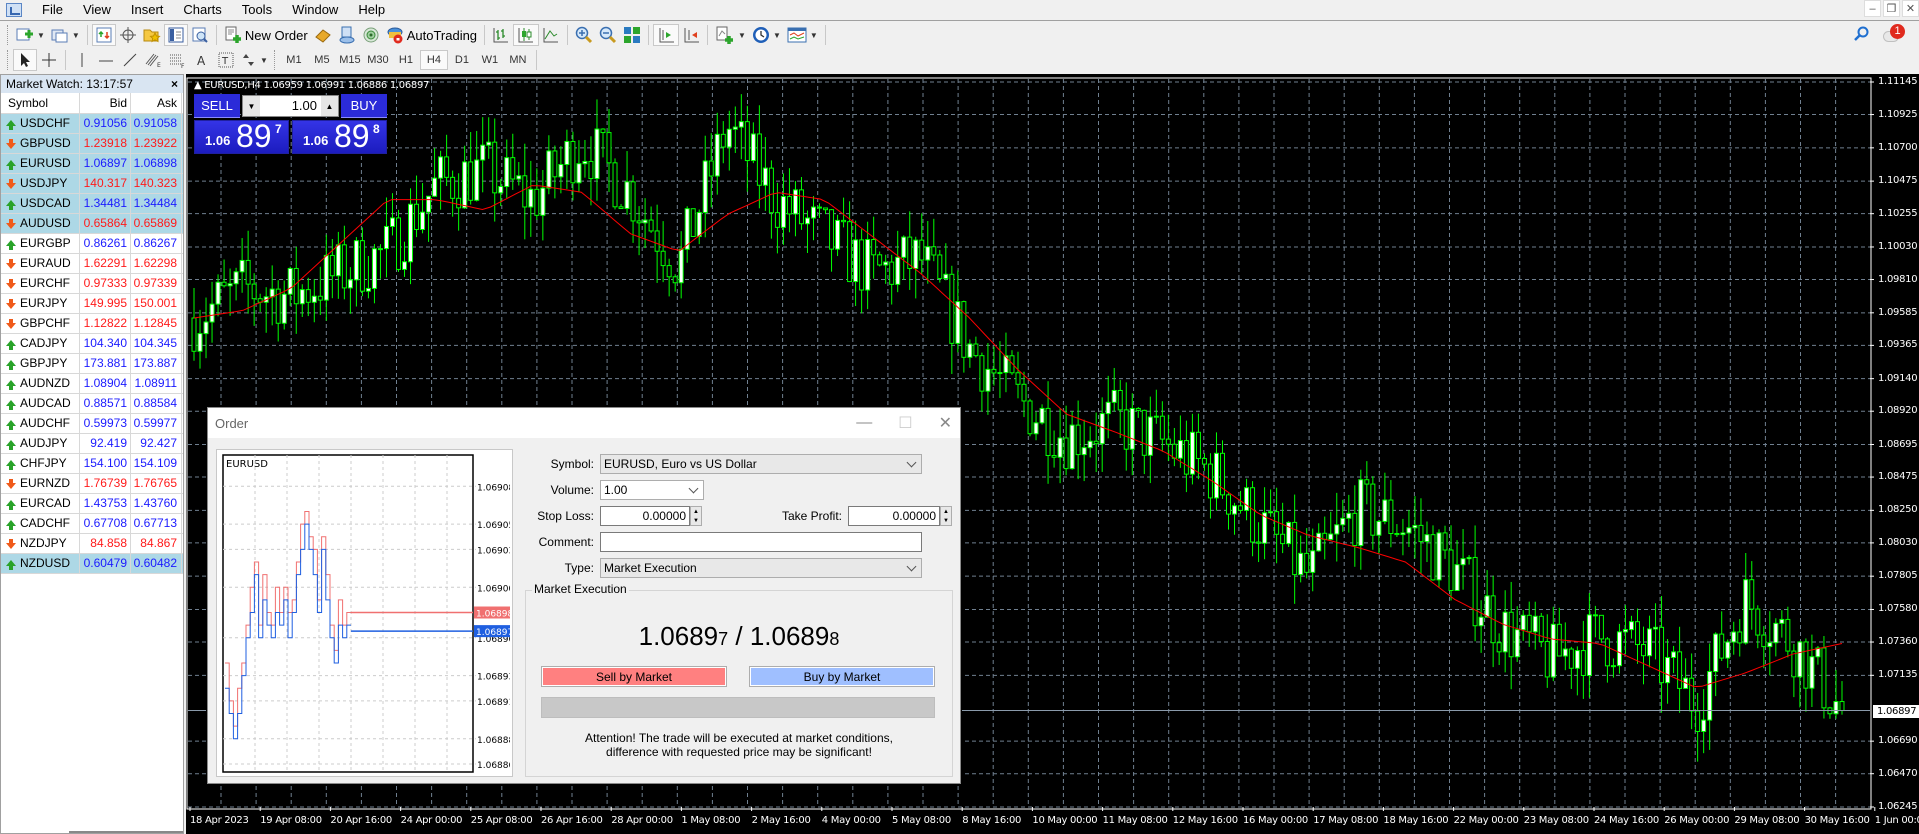  Describe the element at coordinates (92, 184) in the screenshot. I see `market-watch-row: USDJPY 140.317 140.323` at that location.